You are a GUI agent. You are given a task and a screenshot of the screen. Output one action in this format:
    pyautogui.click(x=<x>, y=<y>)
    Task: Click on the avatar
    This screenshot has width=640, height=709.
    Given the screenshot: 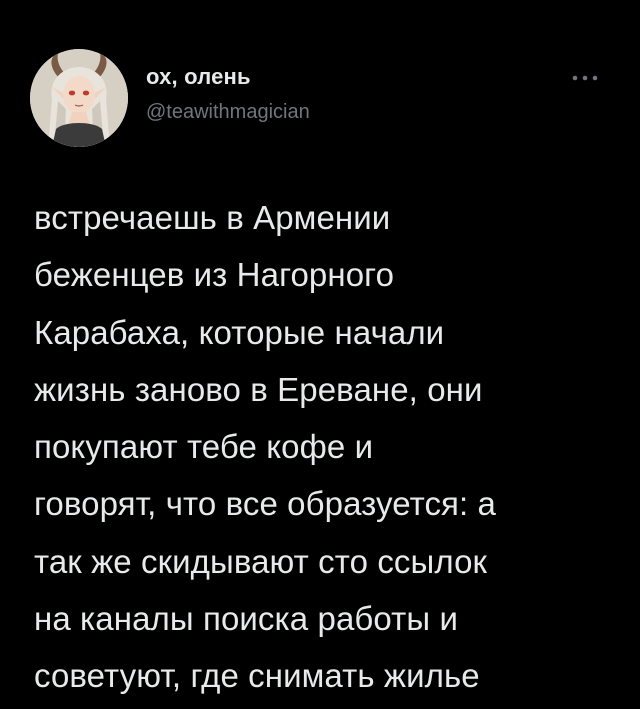 What is the action you would take?
    pyautogui.click(x=79, y=98)
    